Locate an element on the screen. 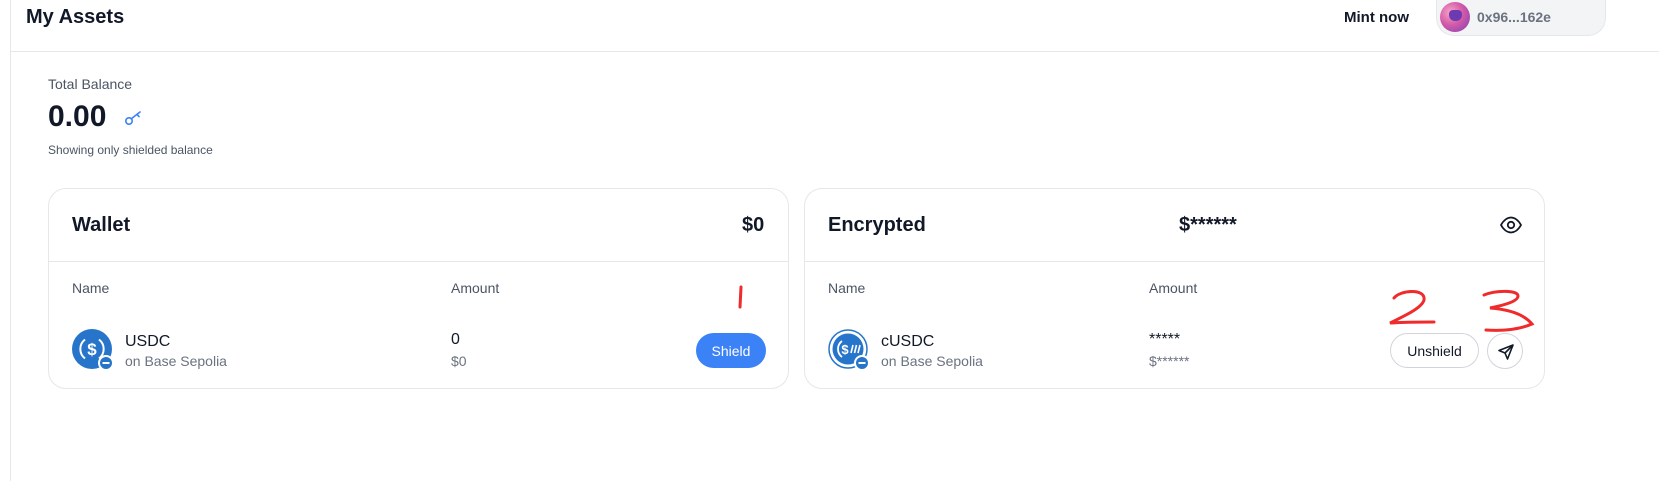  eye-icon is located at coordinates (1511, 225).